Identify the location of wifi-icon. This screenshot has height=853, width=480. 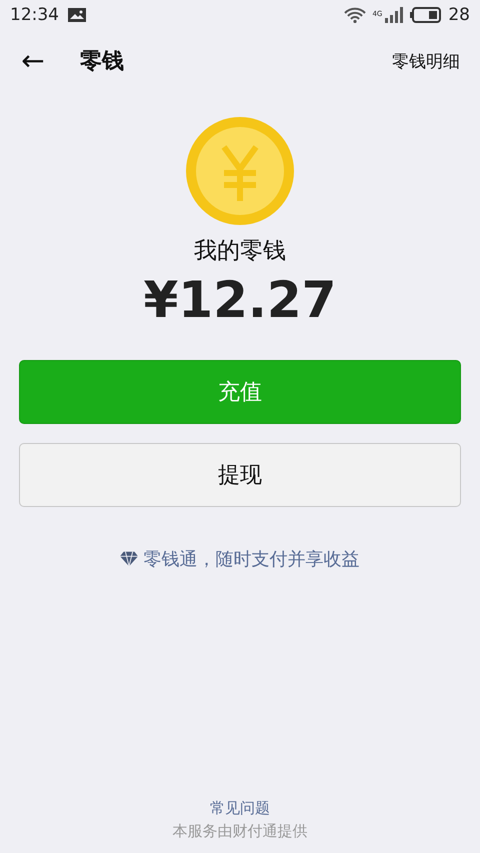
(355, 15).